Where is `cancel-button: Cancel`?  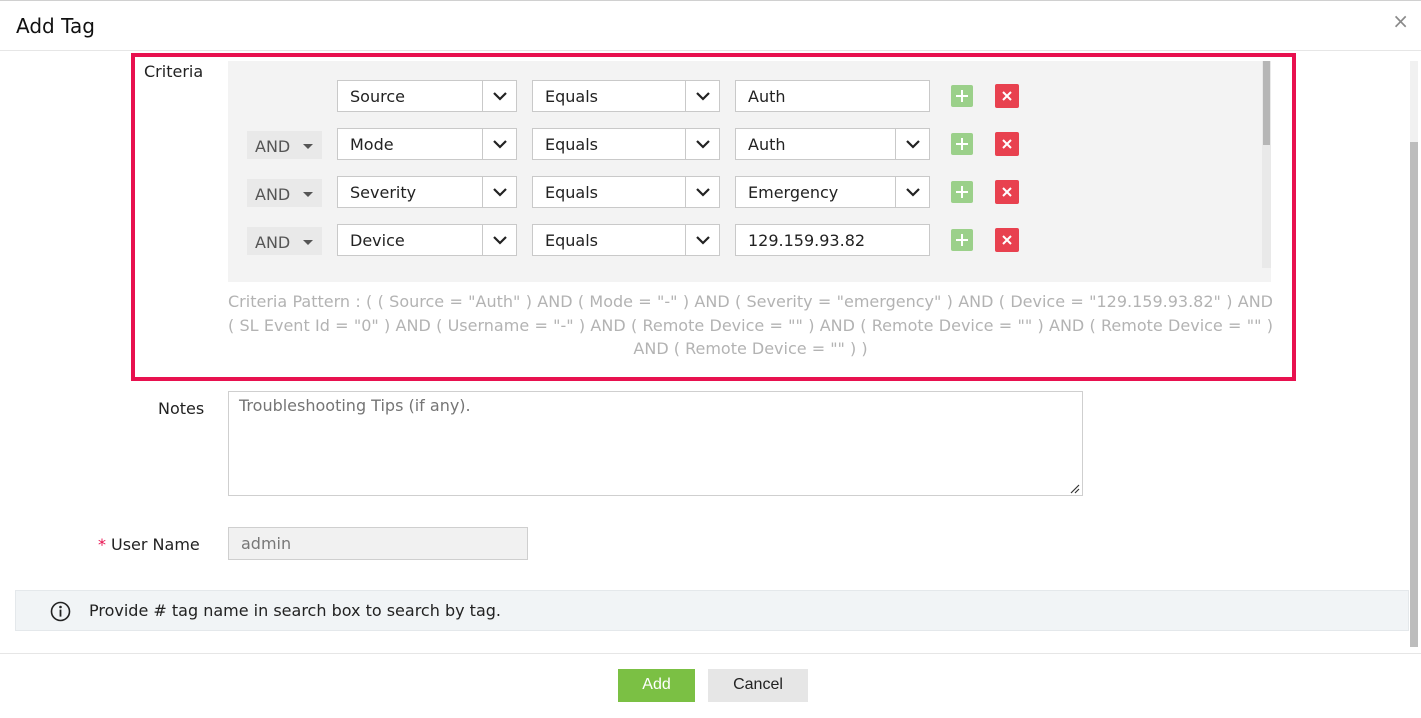
cancel-button: Cancel is located at coordinates (758, 685).